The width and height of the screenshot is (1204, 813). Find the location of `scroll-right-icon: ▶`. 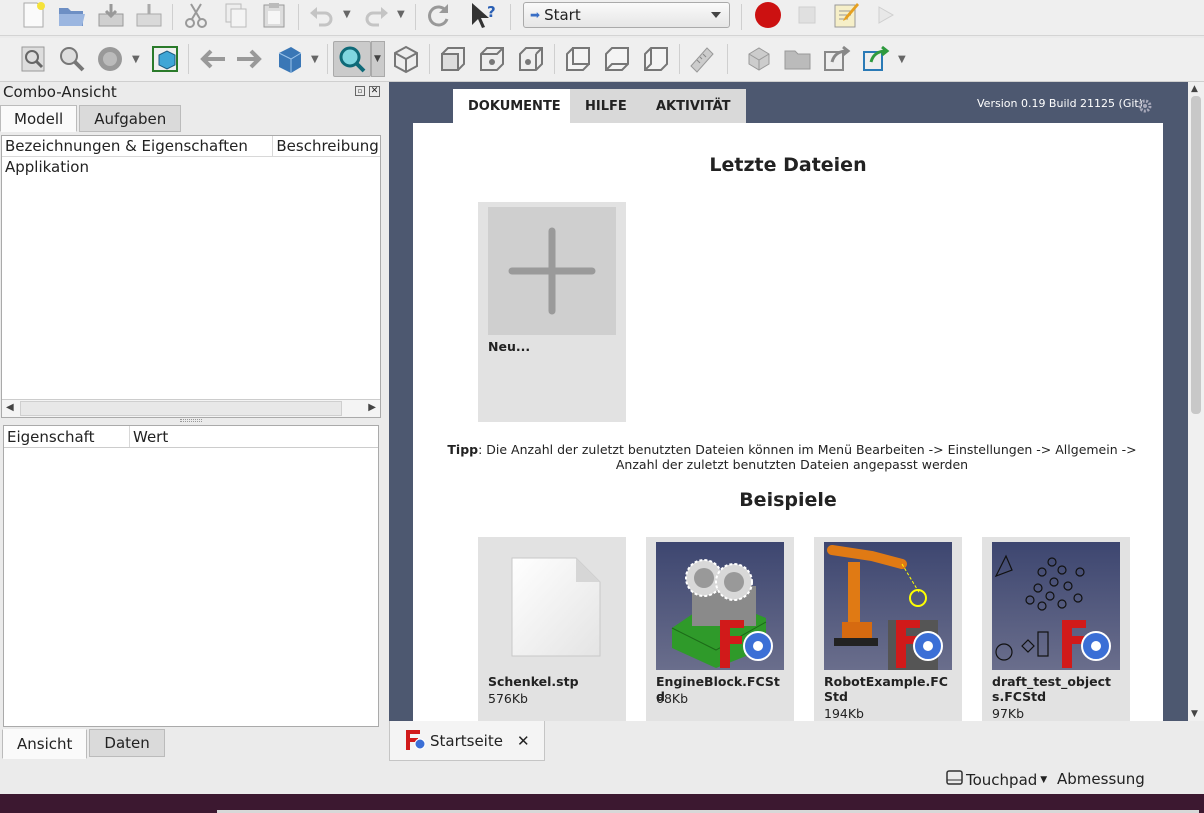

scroll-right-icon: ▶ is located at coordinates (372, 407).